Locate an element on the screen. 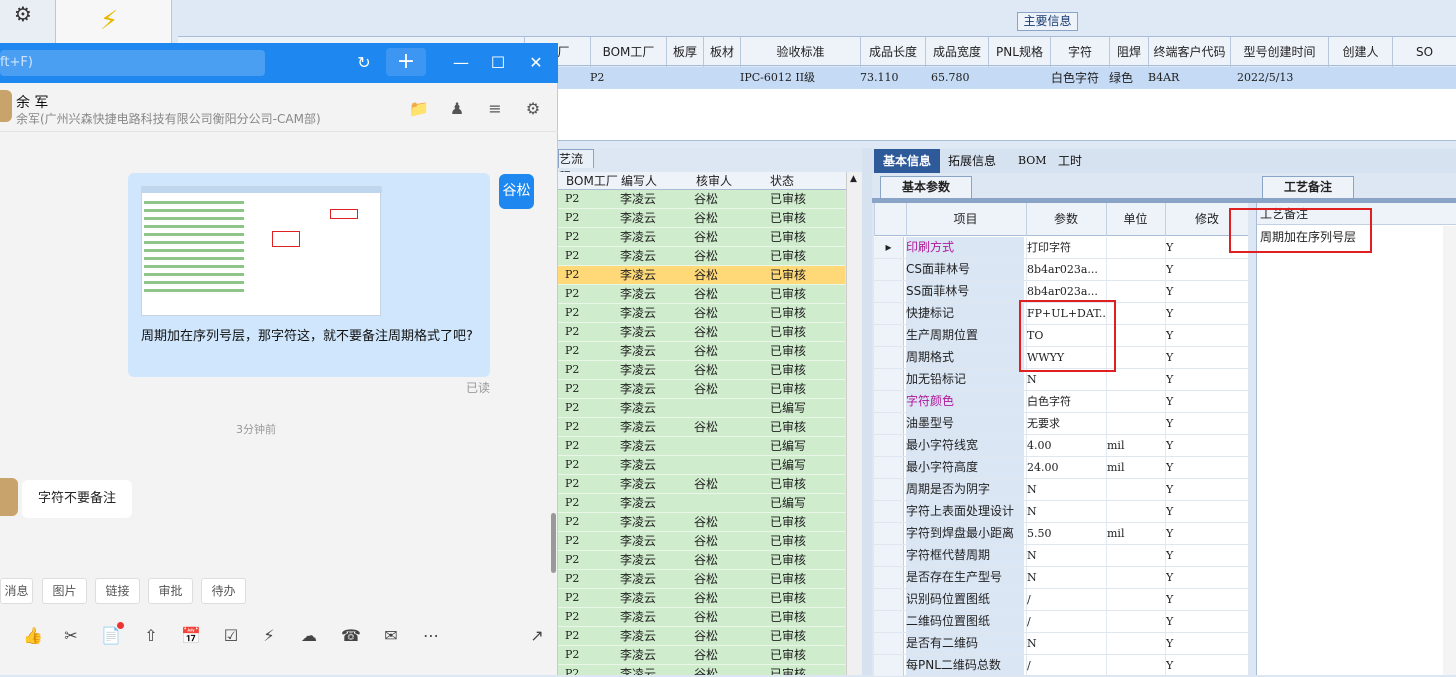 The height and width of the screenshot is (677, 1456). param-row: 加无铅标记 N Y is located at coordinates (1061, 380).